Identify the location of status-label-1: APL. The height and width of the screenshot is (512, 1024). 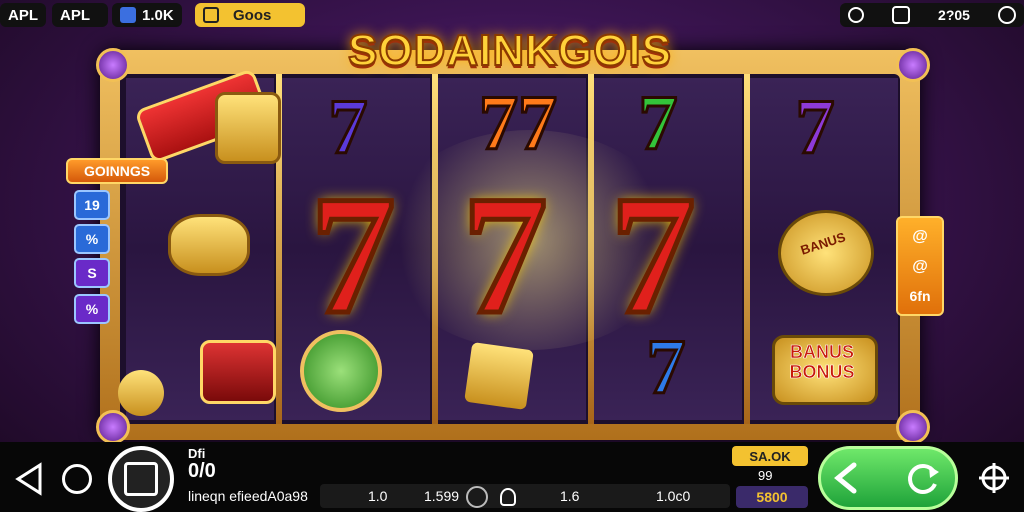
(23, 15).